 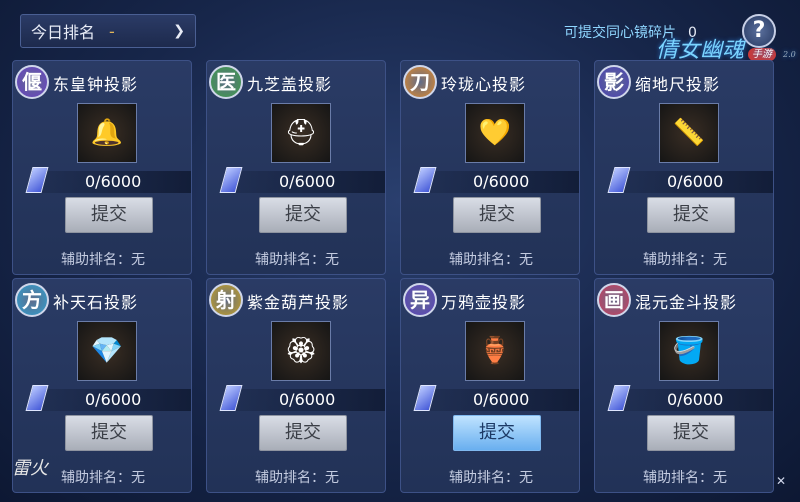 I want to click on rank-dropdown: 今日排名 - ❯, so click(x=108, y=31).